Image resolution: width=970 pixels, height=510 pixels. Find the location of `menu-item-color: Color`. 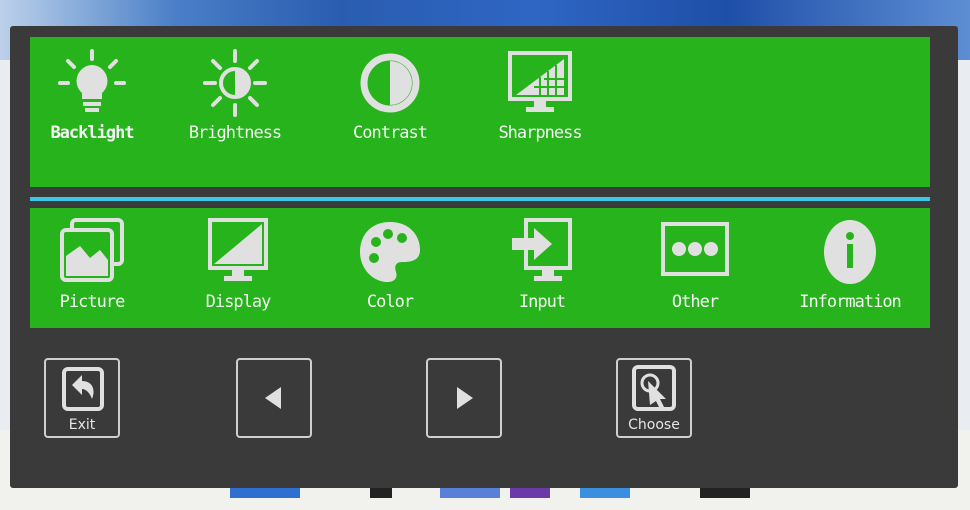

menu-item-color: Color is located at coordinates (390, 276).